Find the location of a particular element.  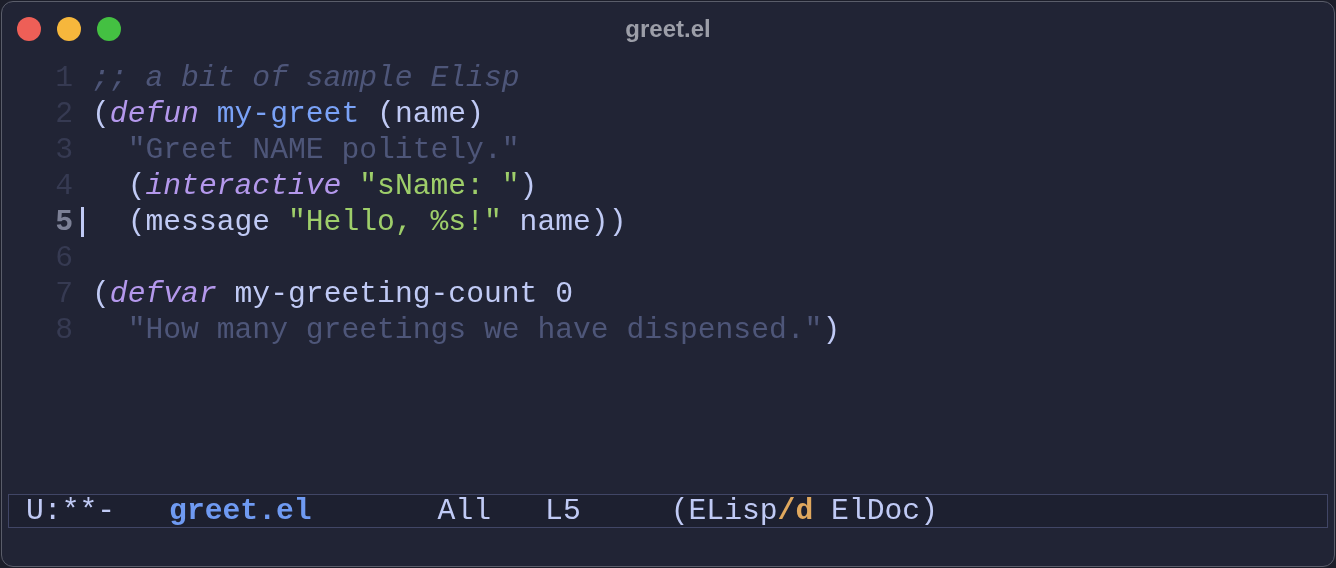

line-number: 5 is located at coordinates (63, 222).